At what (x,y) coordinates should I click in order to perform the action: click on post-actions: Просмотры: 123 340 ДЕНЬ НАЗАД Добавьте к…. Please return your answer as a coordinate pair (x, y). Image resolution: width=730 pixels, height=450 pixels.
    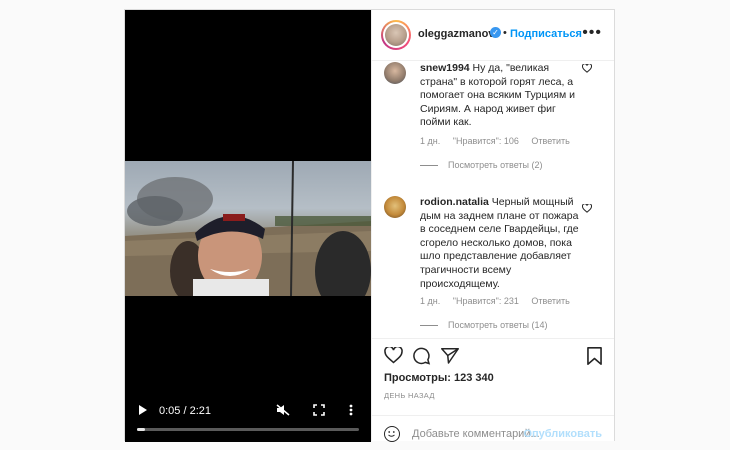
    Looking at the image, I should click on (493, 393).